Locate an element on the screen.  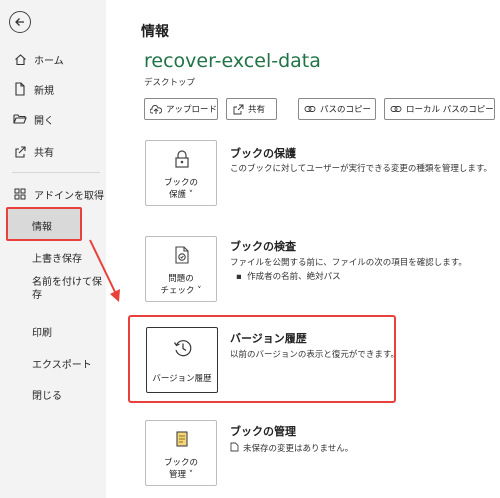
annotation-arrow is located at coordinates (104, 270).